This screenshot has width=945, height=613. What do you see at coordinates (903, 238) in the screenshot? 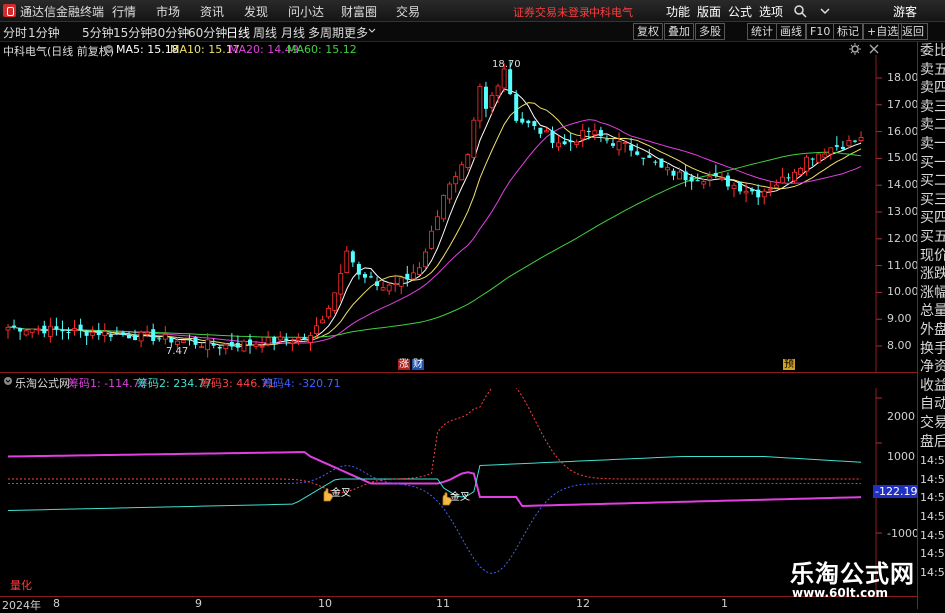
I see `price-tick-label: 12.00` at bounding box center [903, 238].